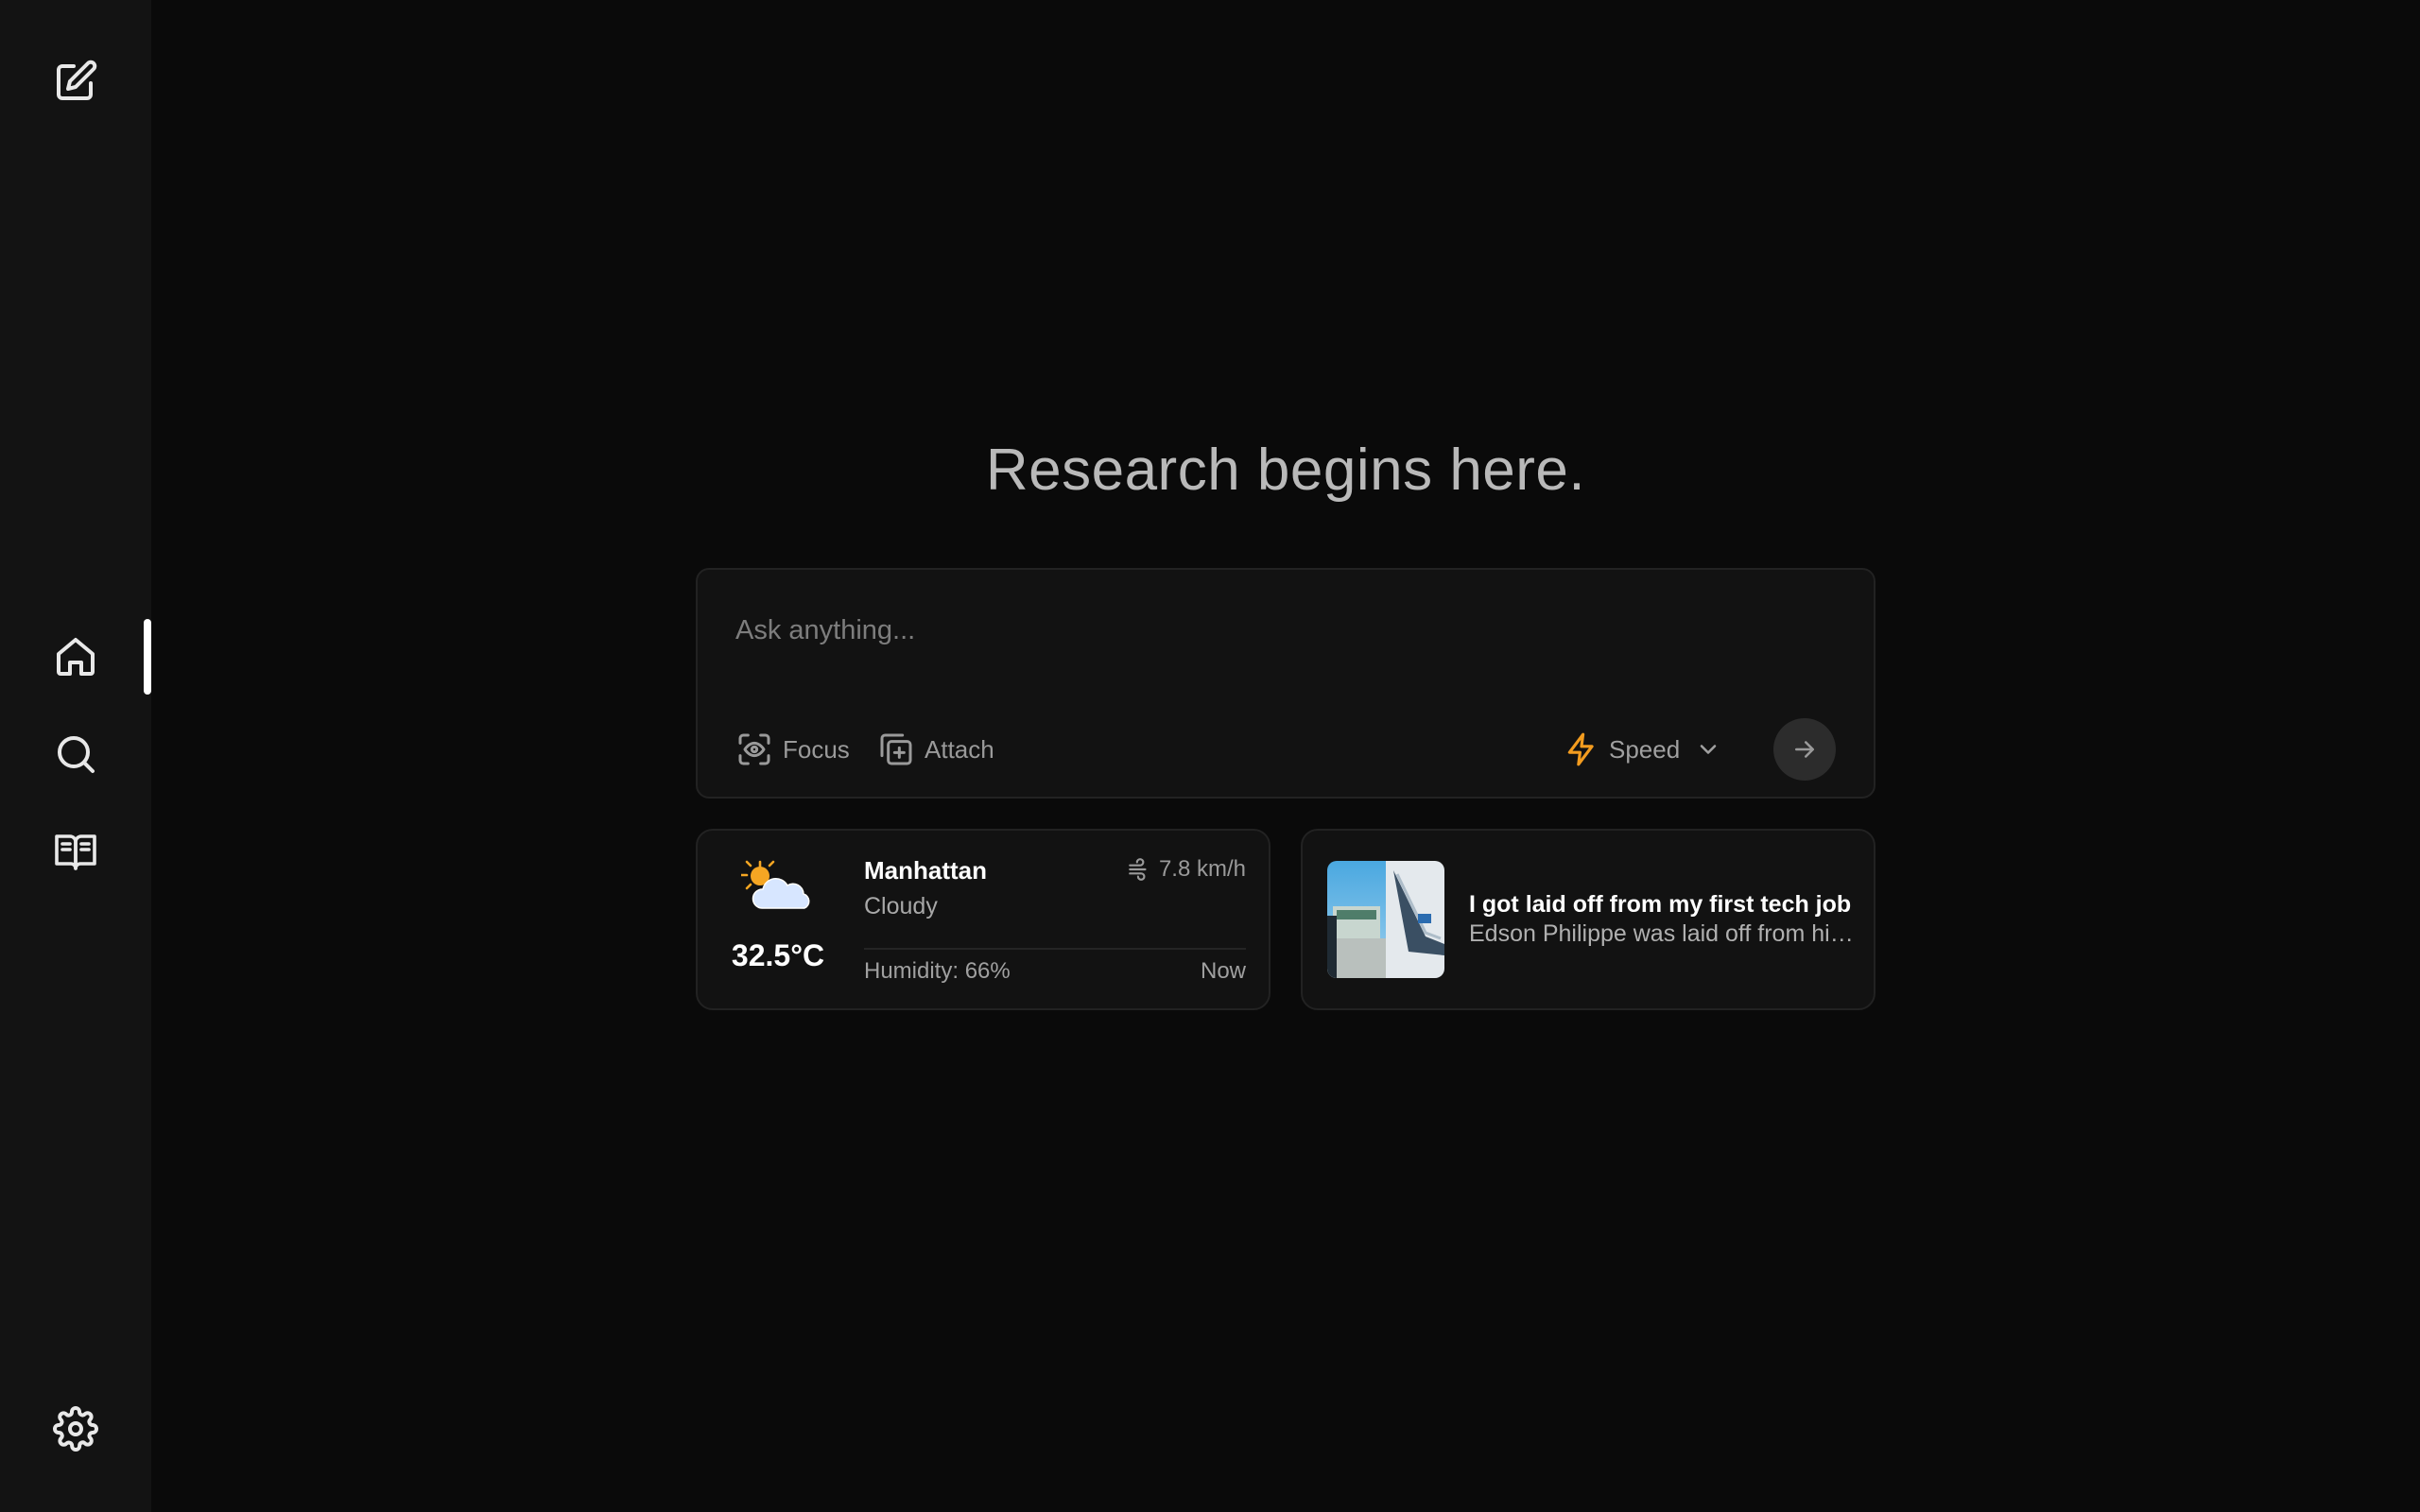 This screenshot has height=1512, width=2420. Describe the element at coordinates (1385, 919) in the screenshot. I see `news-thumbnail` at that location.